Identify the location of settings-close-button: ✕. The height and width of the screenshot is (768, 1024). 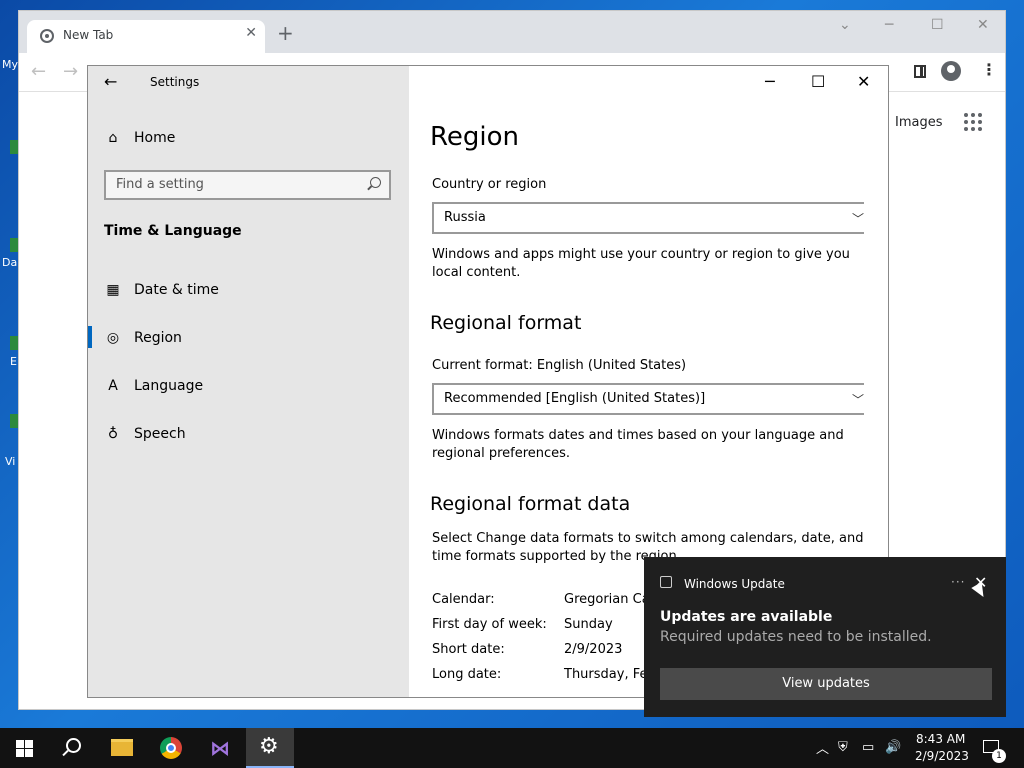
(863, 81).